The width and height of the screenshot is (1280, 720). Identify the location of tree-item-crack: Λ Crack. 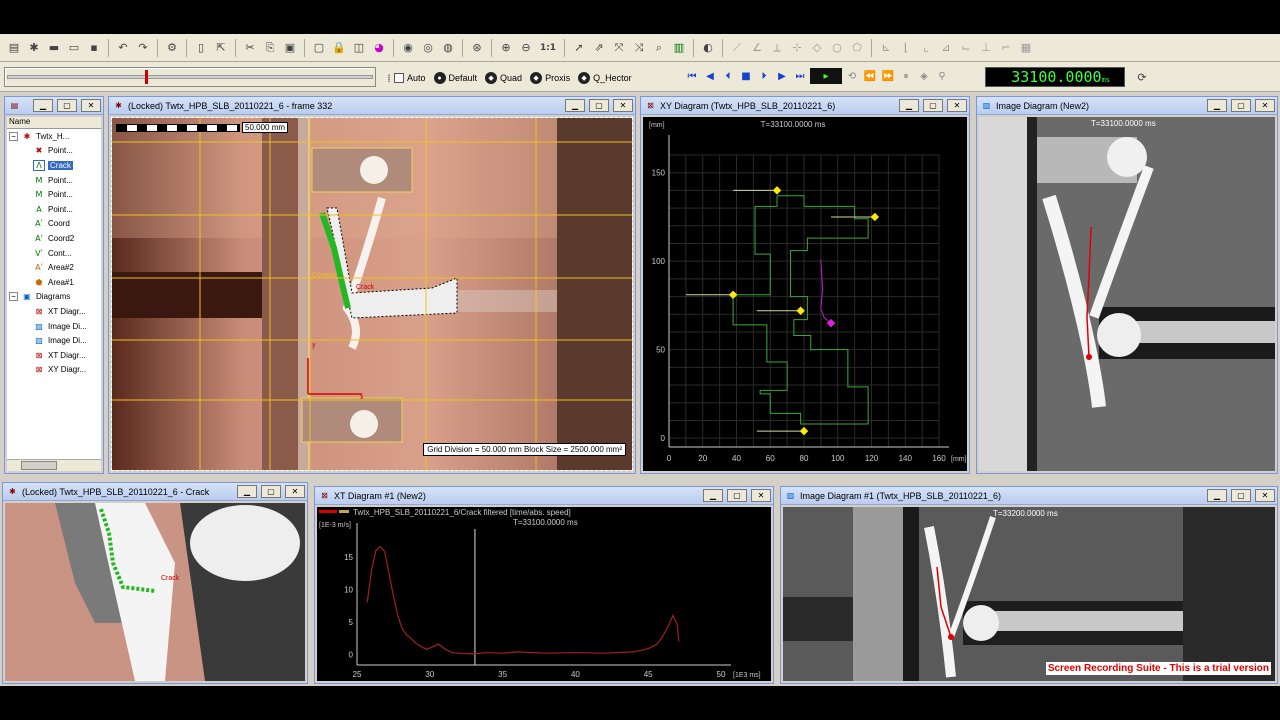
(54, 165).